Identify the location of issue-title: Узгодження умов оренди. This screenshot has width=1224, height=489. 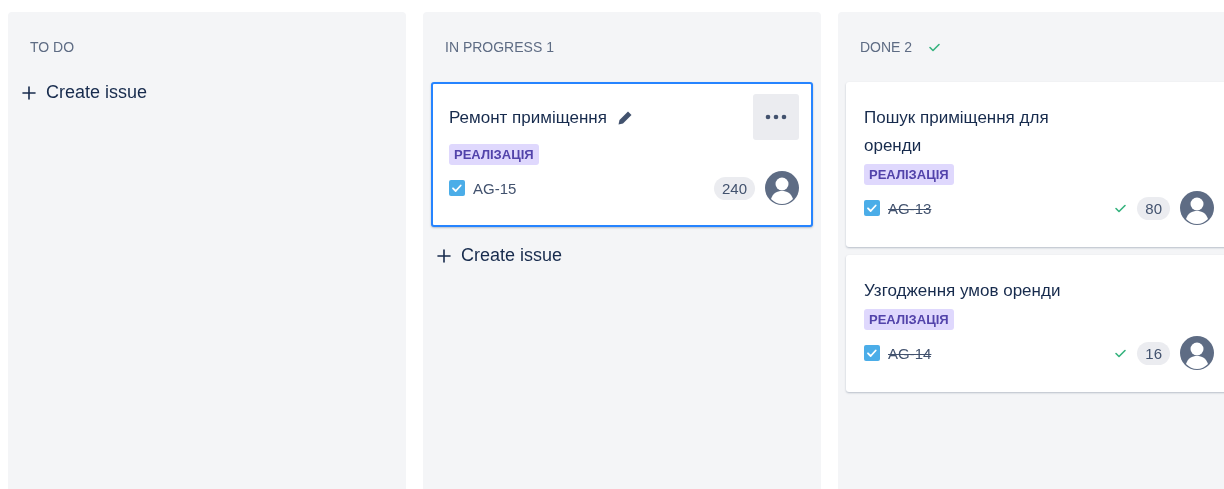
(962, 291).